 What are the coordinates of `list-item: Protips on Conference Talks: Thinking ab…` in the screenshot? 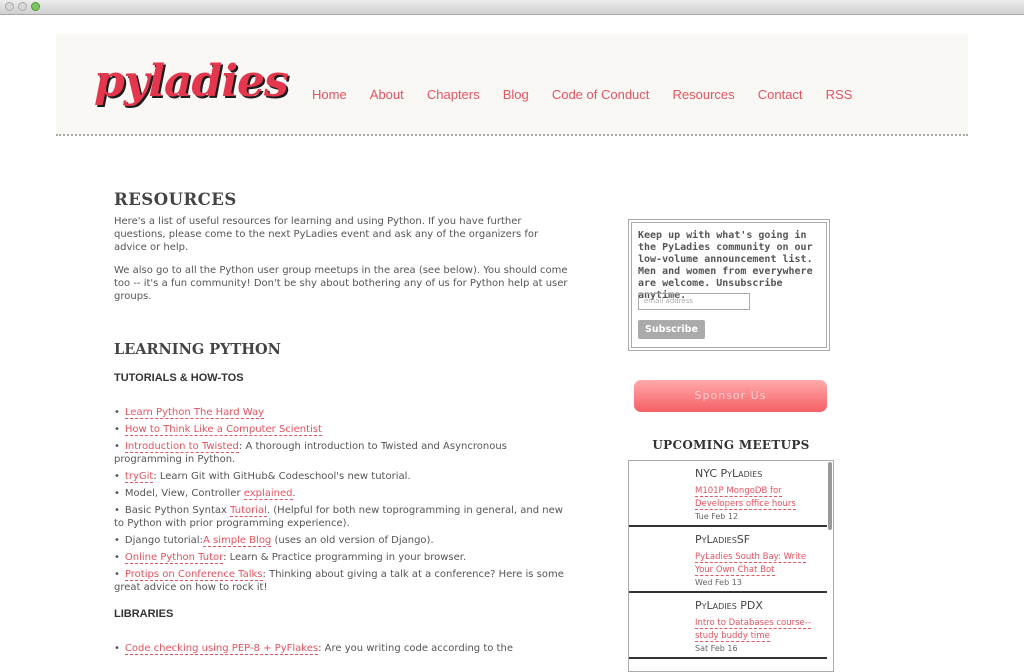 It's located at (344, 581).